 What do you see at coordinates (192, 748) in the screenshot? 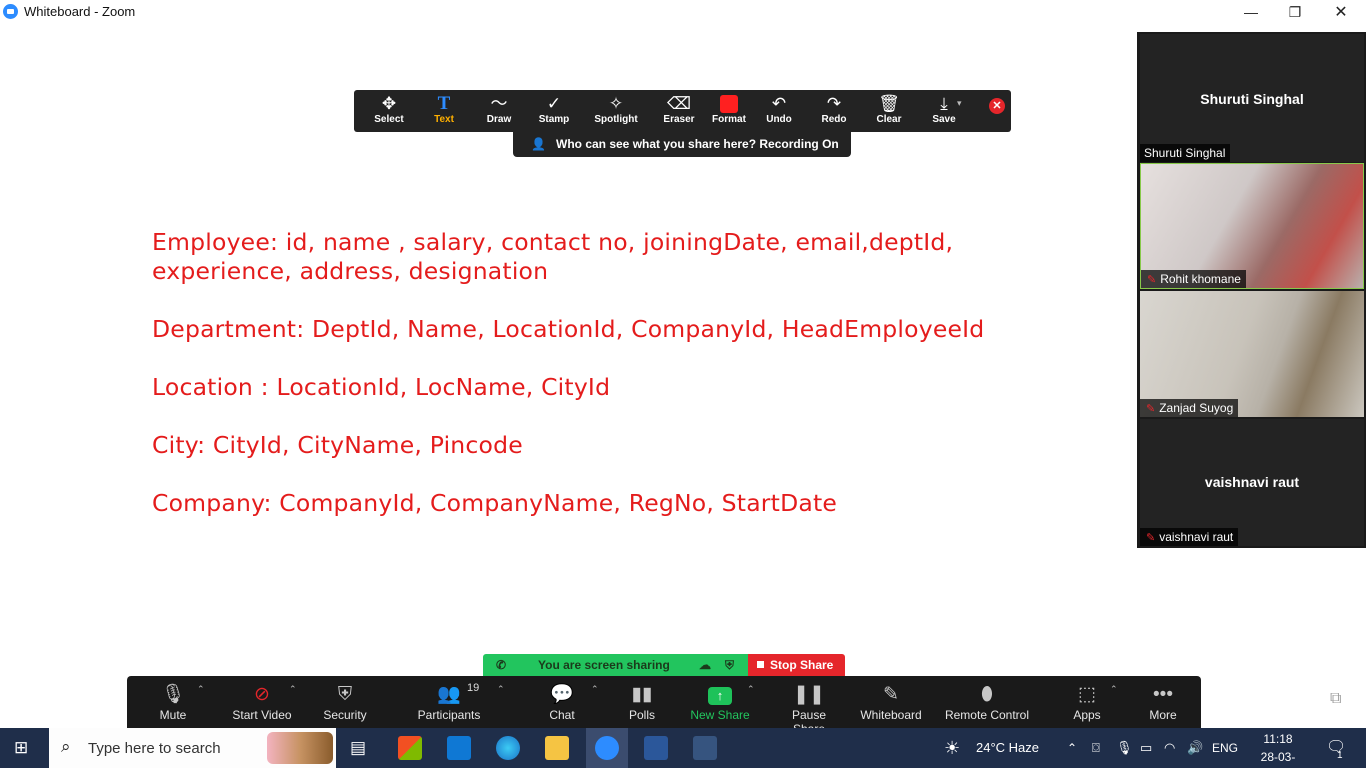
I see `taskbar-search: ⌕ Type here to search` at bounding box center [192, 748].